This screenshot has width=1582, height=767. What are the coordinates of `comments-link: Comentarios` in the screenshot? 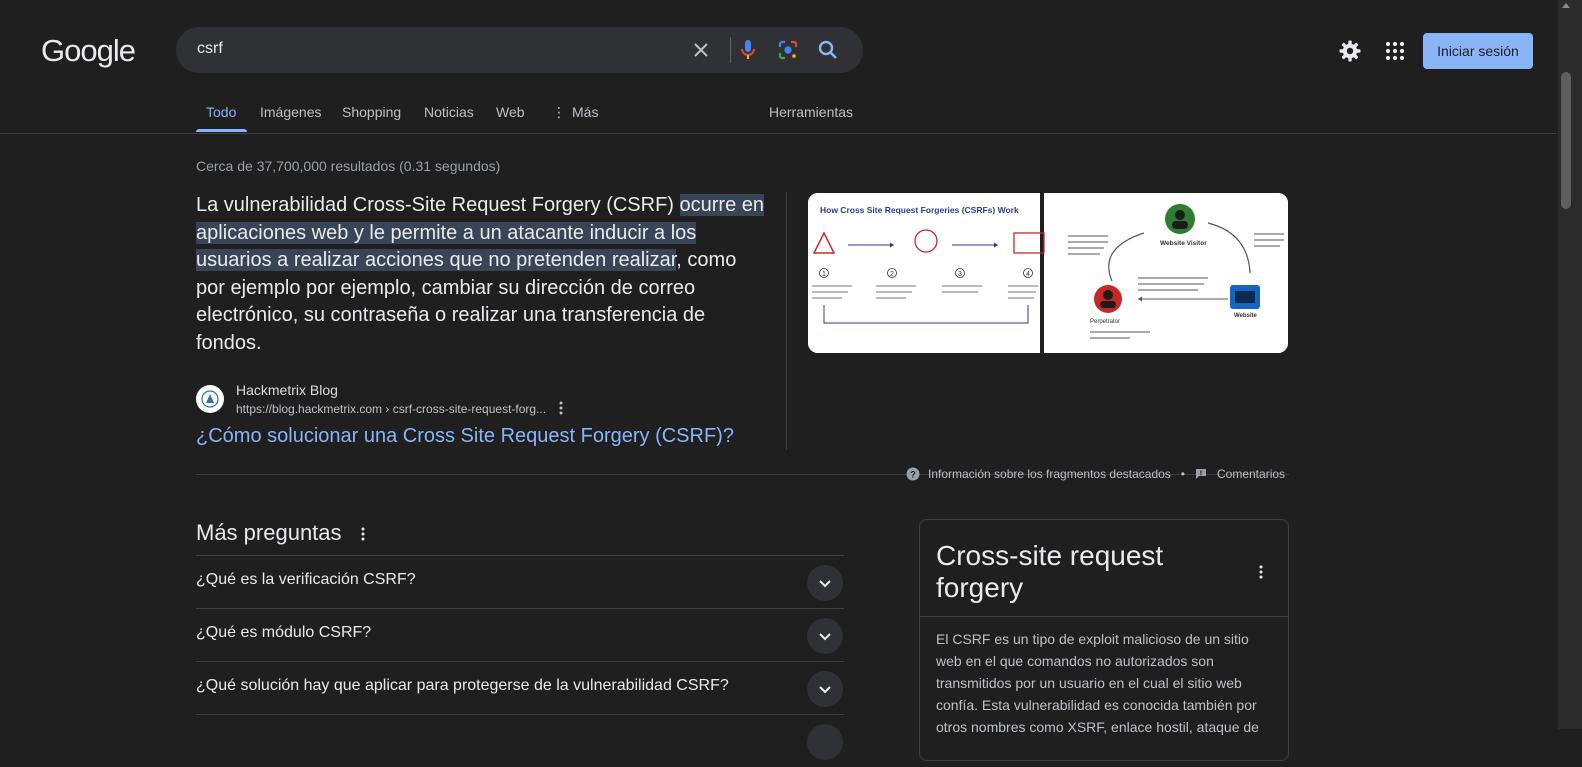 It's located at (1251, 474).